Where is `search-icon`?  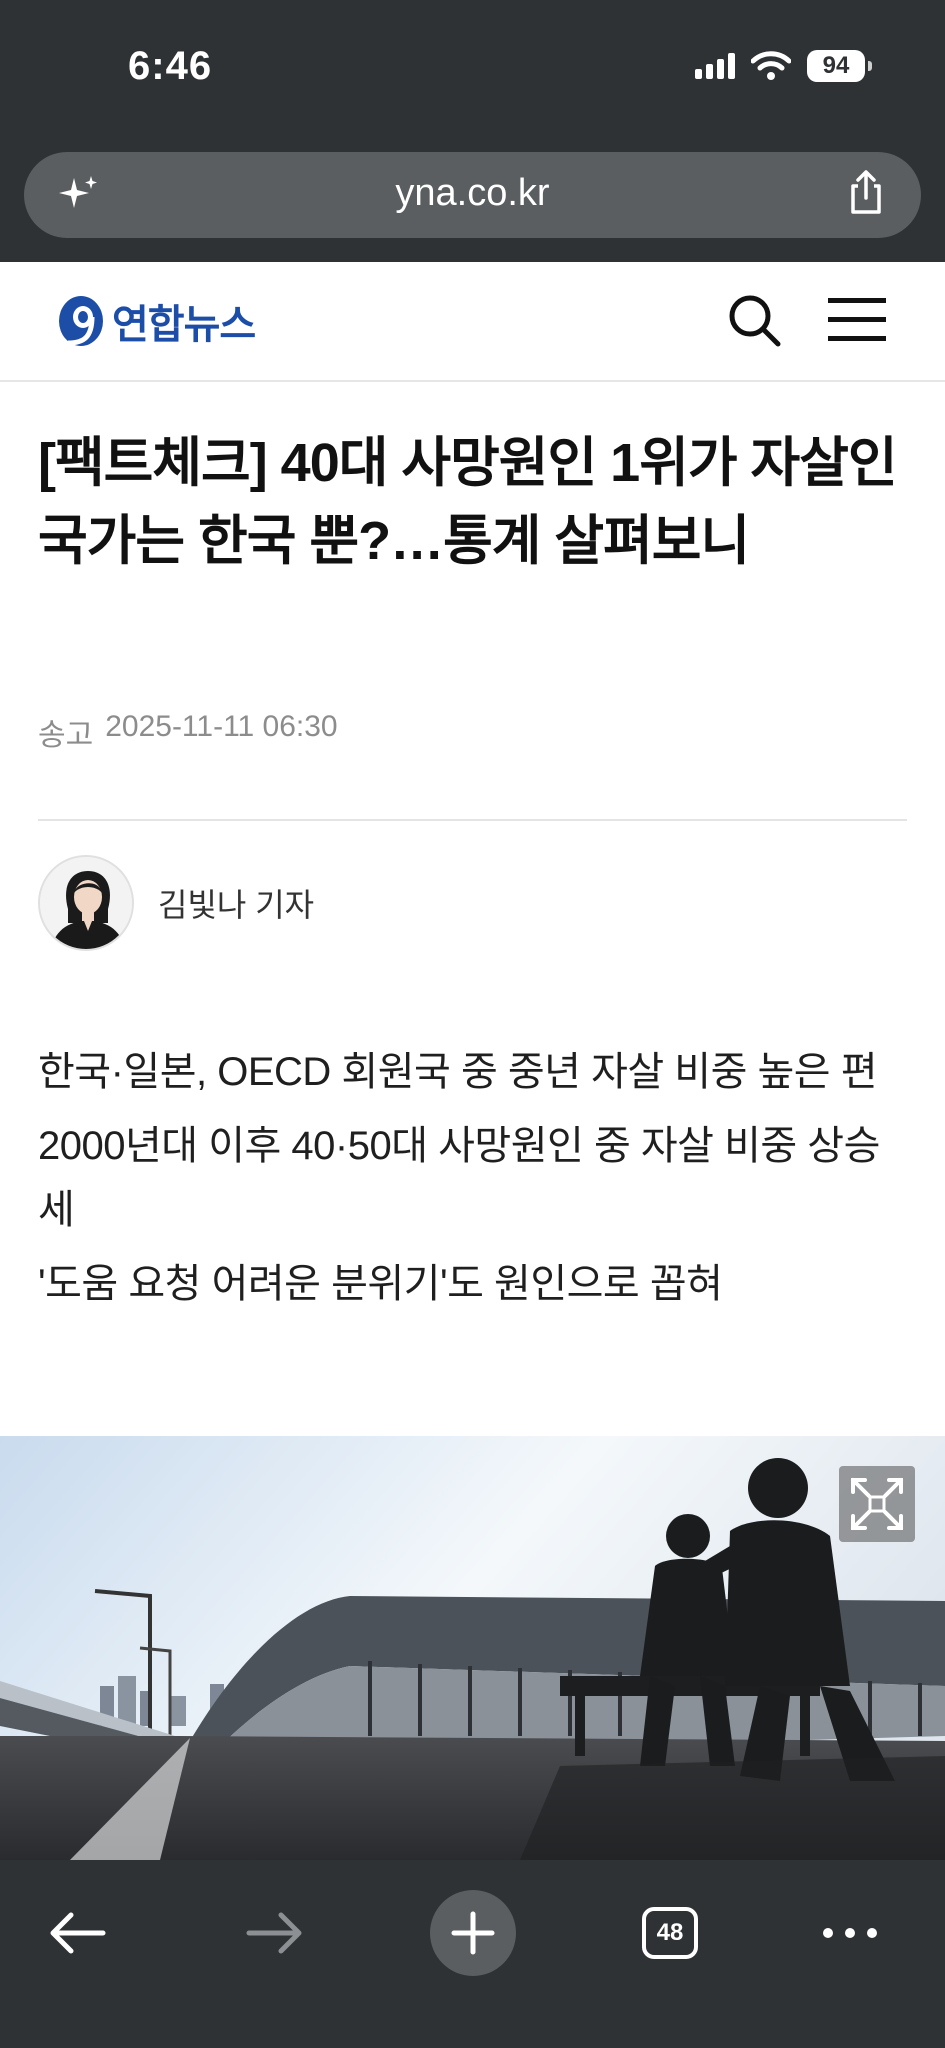
search-icon is located at coordinates (754, 320).